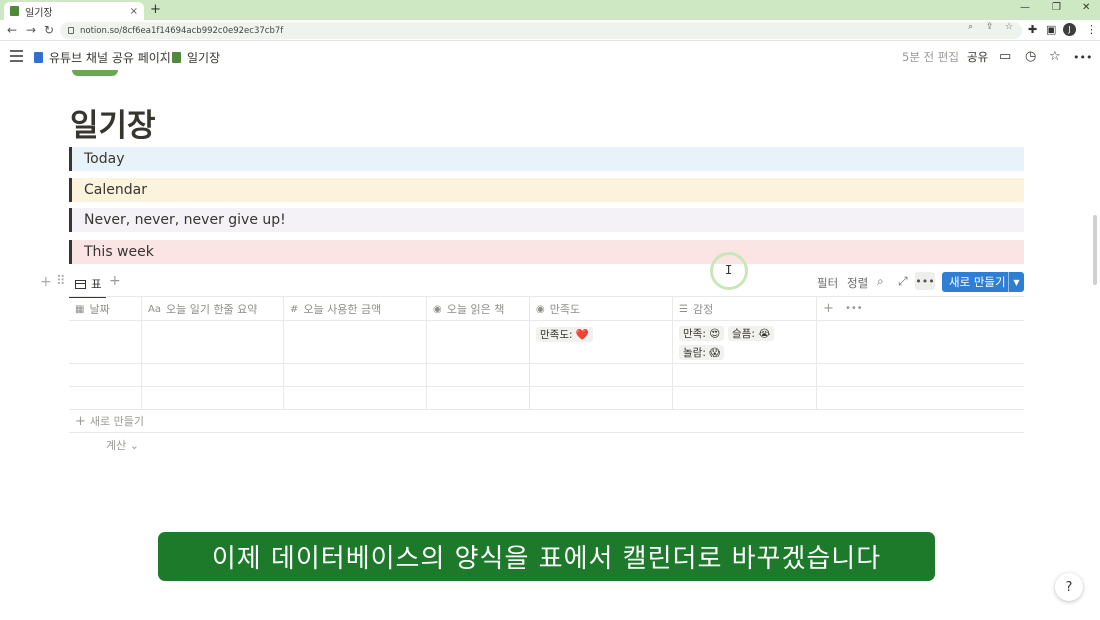  What do you see at coordinates (702, 333) in the screenshot?
I see `emotion-tag: 만족: 😍` at bounding box center [702, 333].